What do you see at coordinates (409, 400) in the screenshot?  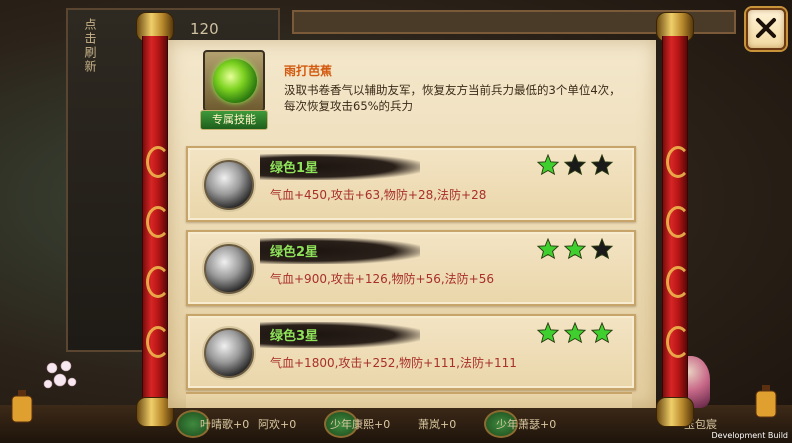 I see `next-tier-card-partial` at bounding box center [409, 400].